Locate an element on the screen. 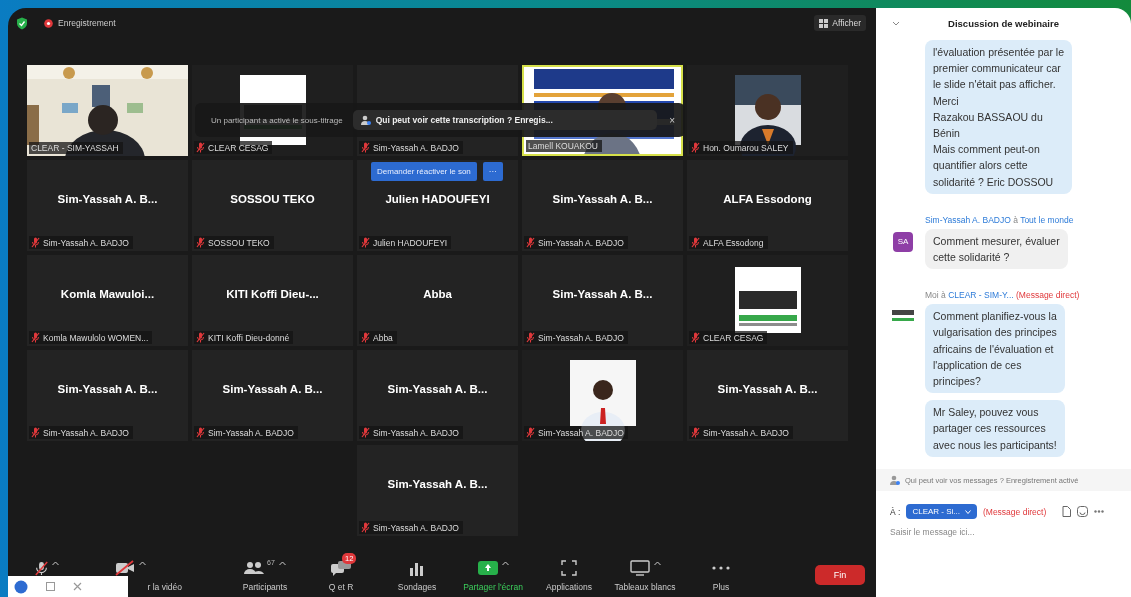 Image resolution: width=1131 pixels, height=597 pixels. shield-icon is located at coordinates (22, 23).